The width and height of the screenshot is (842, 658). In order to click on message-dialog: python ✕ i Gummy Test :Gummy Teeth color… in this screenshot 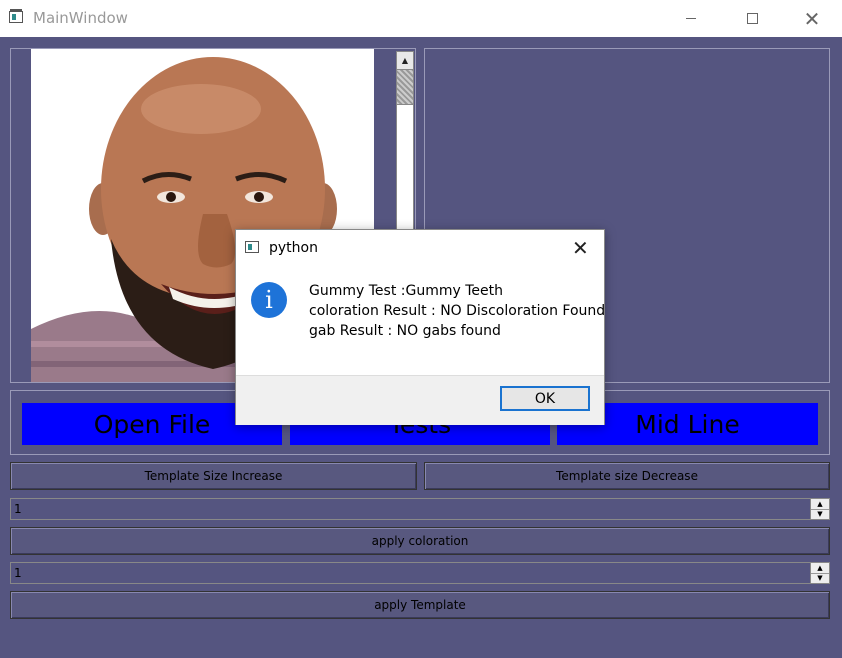, I will do `click(420, 327)`.